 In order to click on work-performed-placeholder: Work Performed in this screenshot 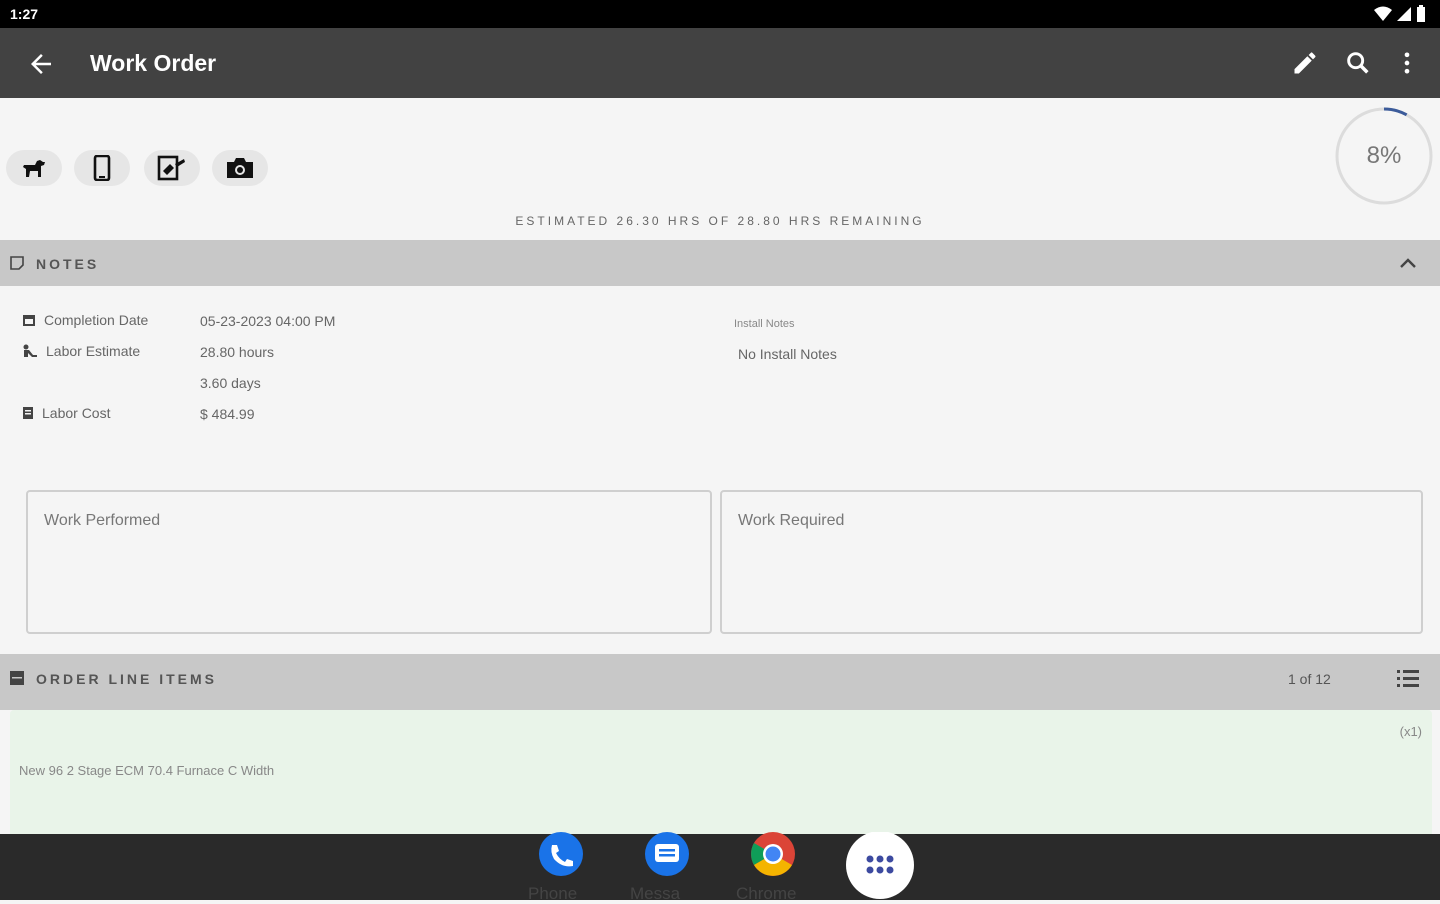, I will do `click(102, 520)`.